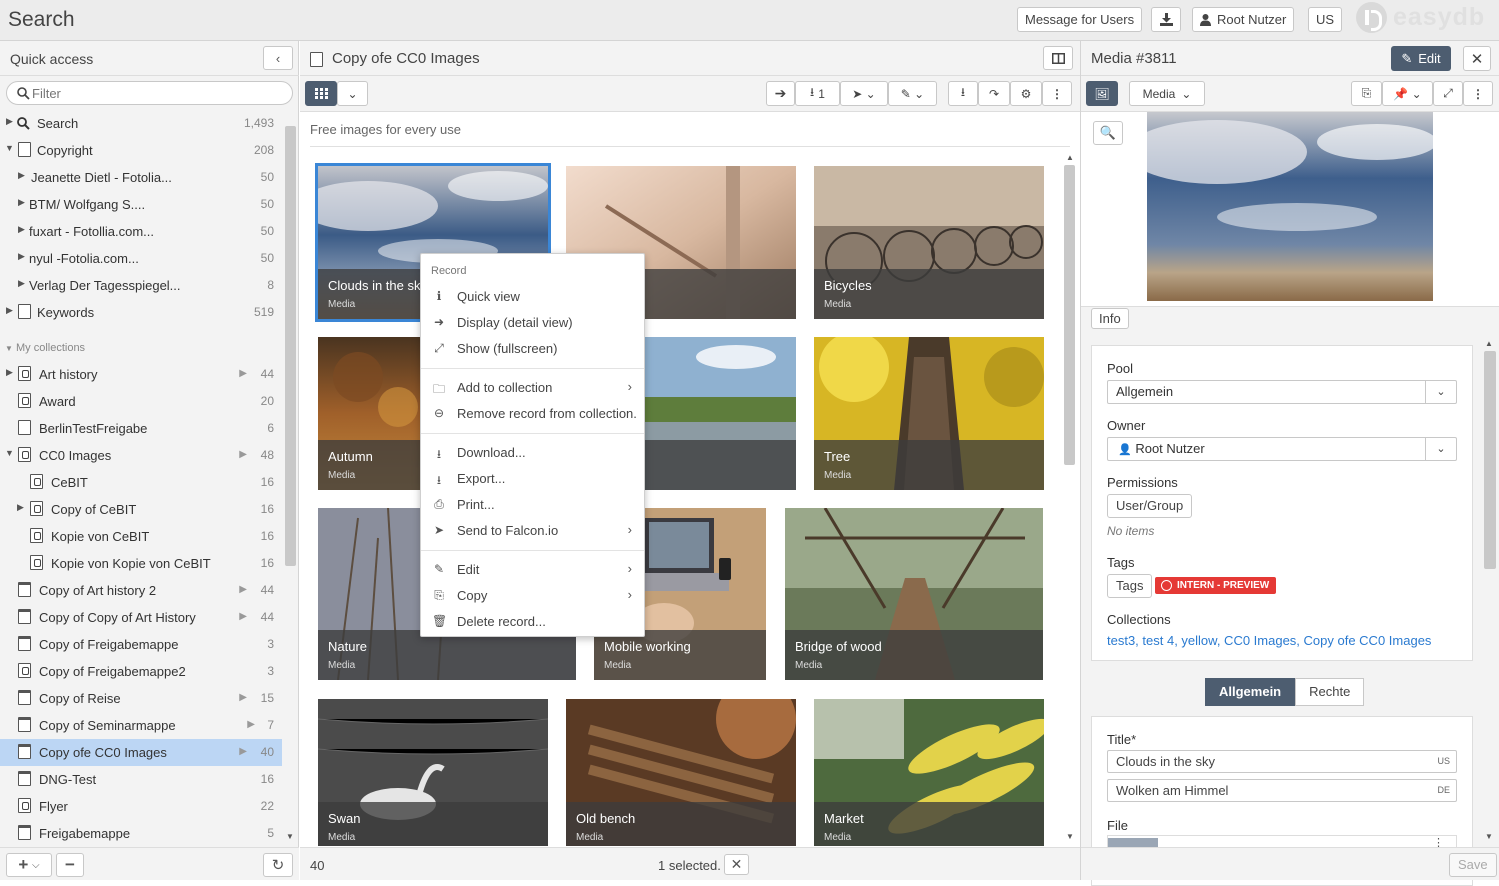 This screenshot has width=1499, height=886. I want to click on my-collections-section: ▼ My collections, so click(45, 348).